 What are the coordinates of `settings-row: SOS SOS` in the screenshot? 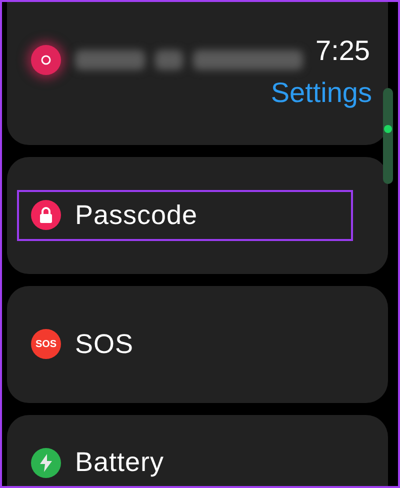 It's located at (185, 344).